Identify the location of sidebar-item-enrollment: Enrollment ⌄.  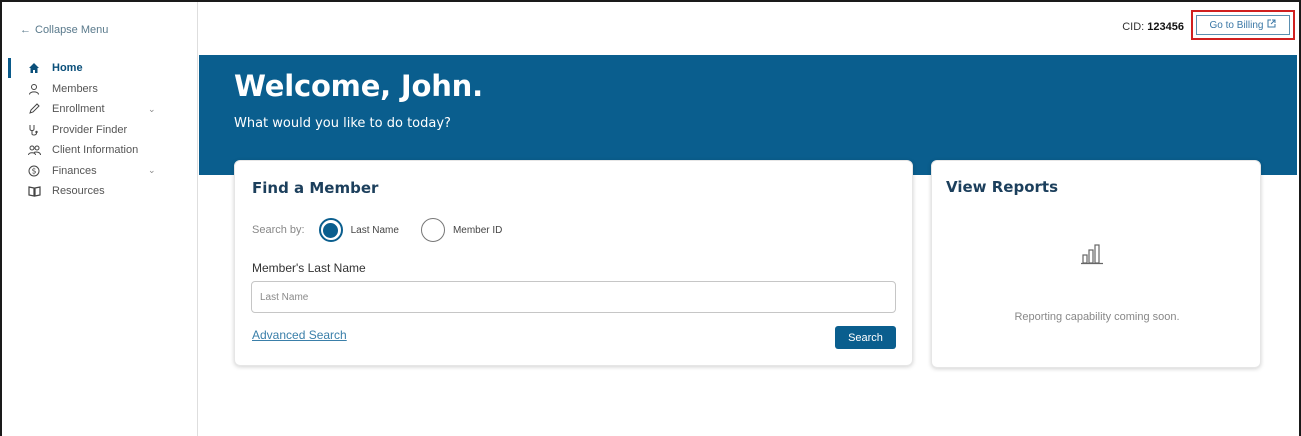
(100, 109).